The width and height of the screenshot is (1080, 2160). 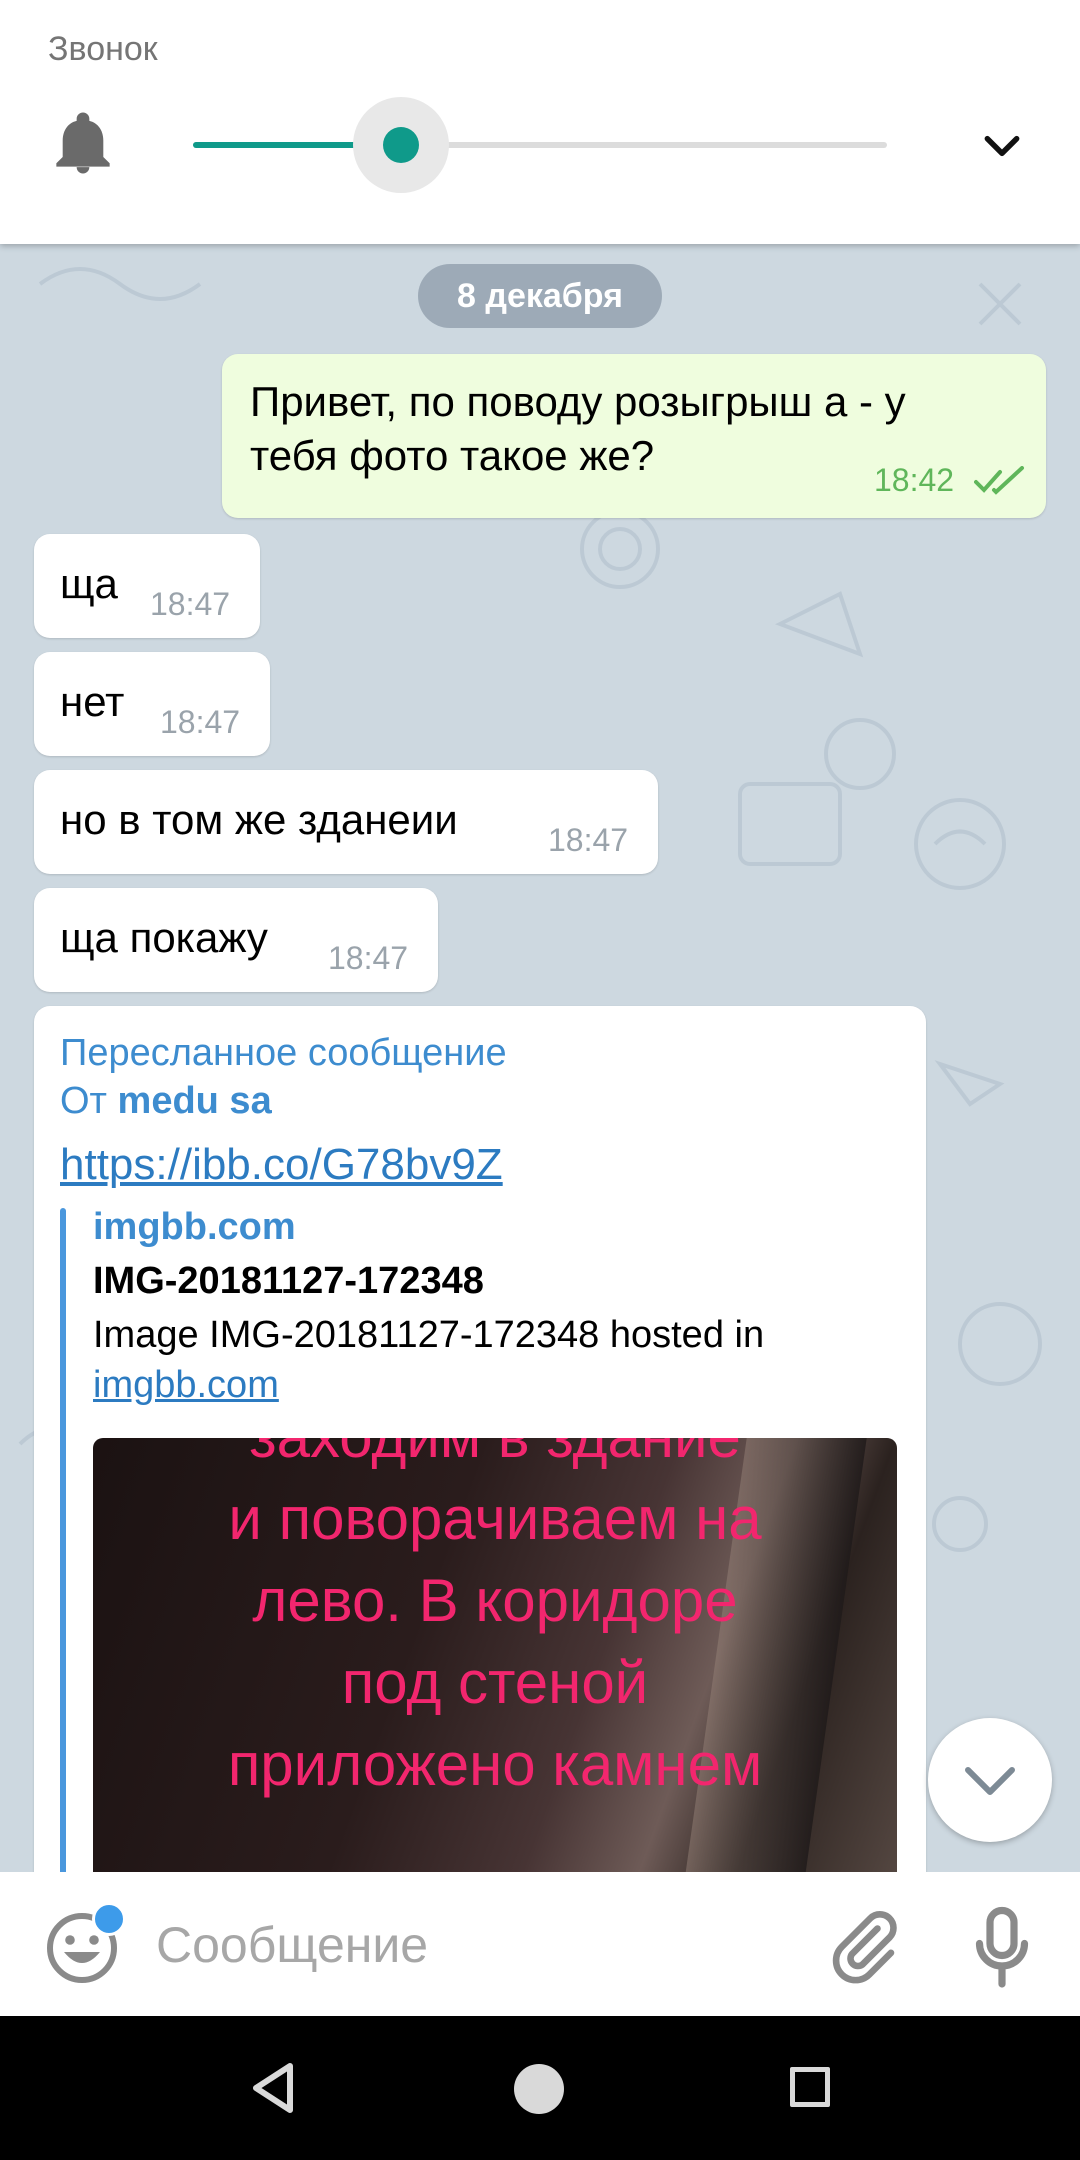 What do you see at coordinates (164, 937) in the screenshot?
I see `message-text: ща покажу` at bounding box center [164, 937].